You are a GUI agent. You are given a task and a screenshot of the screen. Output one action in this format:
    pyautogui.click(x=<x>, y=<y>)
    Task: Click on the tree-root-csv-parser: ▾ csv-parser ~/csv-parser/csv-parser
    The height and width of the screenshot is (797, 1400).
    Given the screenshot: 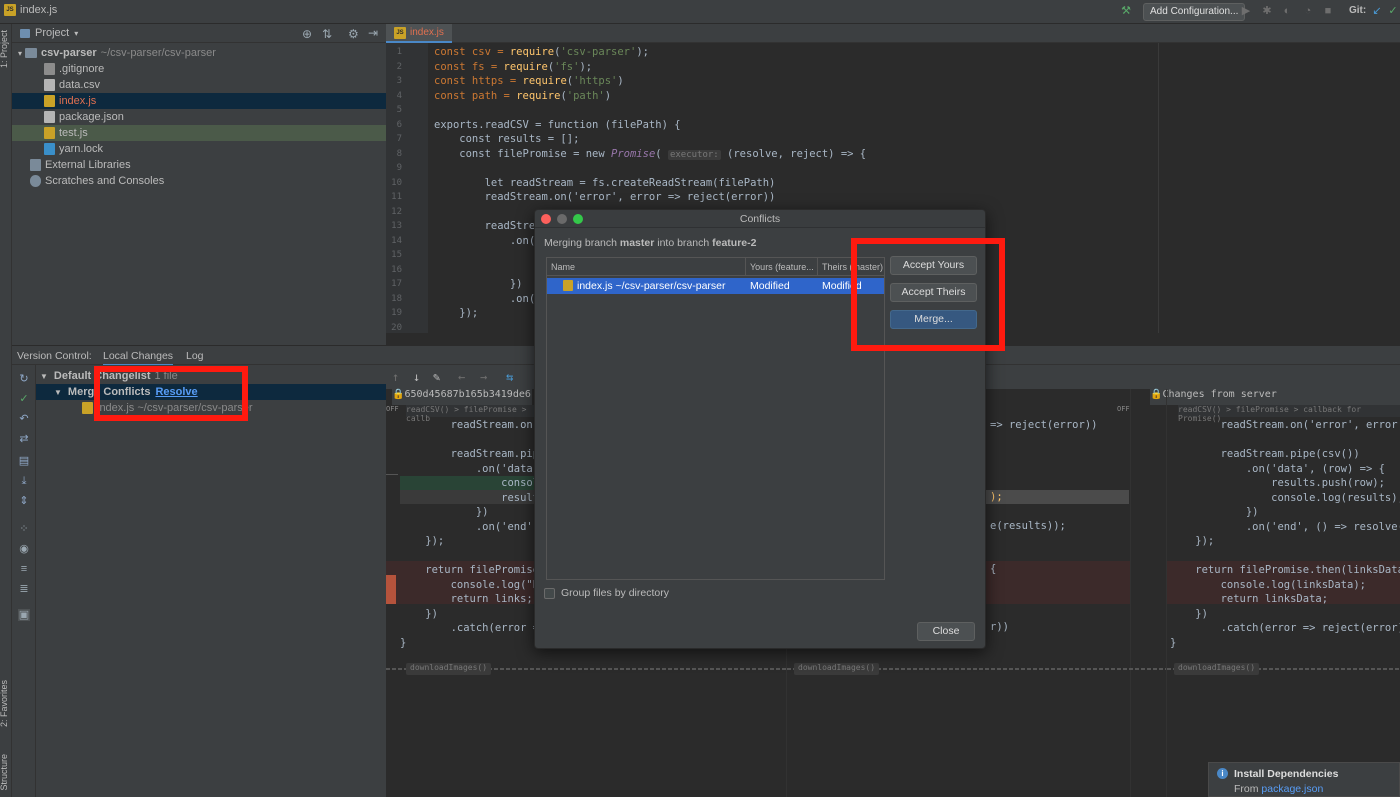 What is the action you would take?
    pyautogui.click(x=199, y=53)
    